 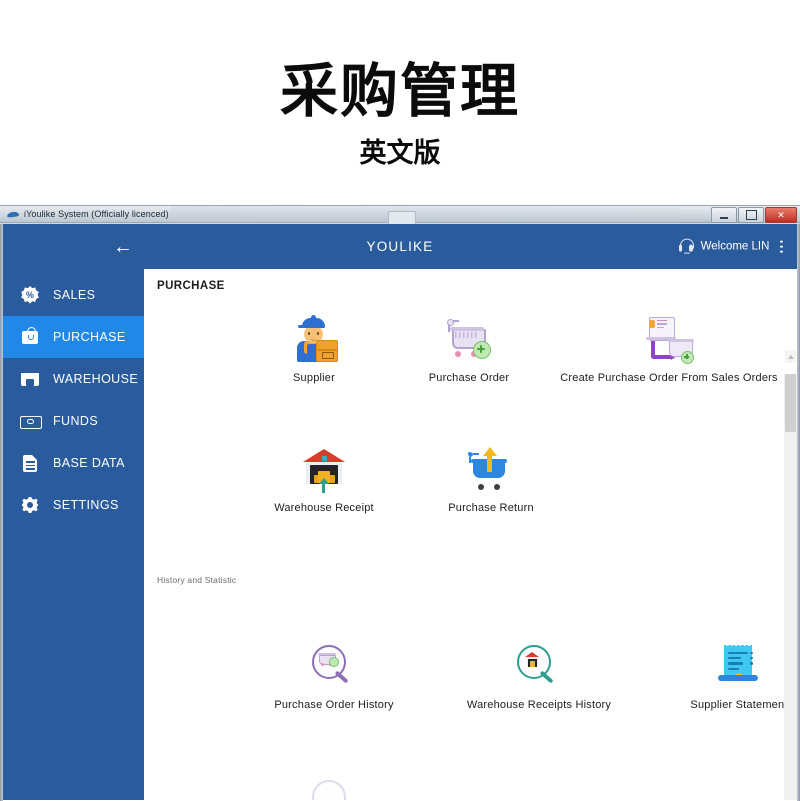 I want to click on tile-warehouse-receipt: Warehouse Receipt, so click(x=324, y=475).